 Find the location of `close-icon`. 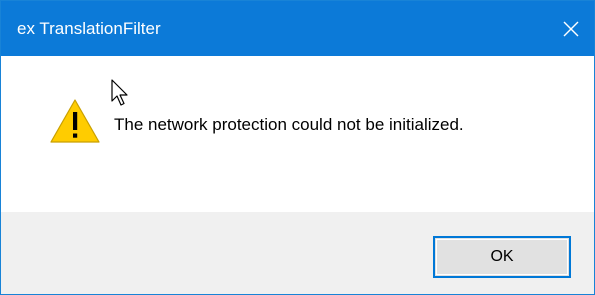

close-icon is located at coordinates (571, 28).